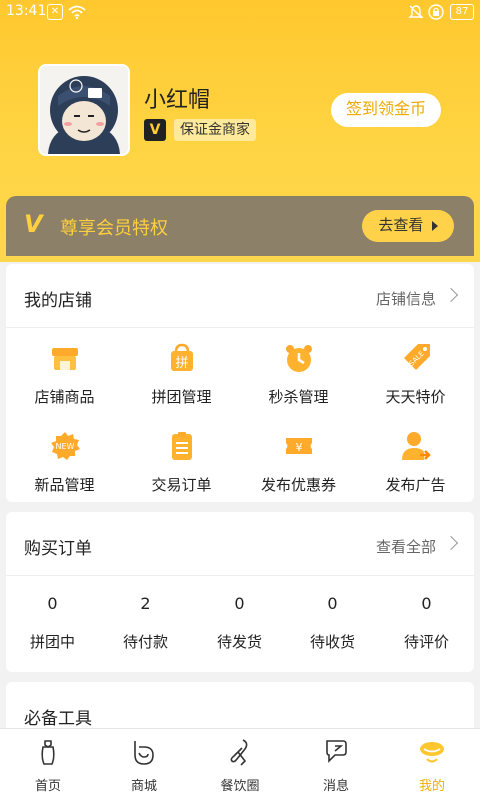 Image resolution: width=480 pixels, height=800 pixels. I want to click on nav-label: 首页, so click(47, 786).